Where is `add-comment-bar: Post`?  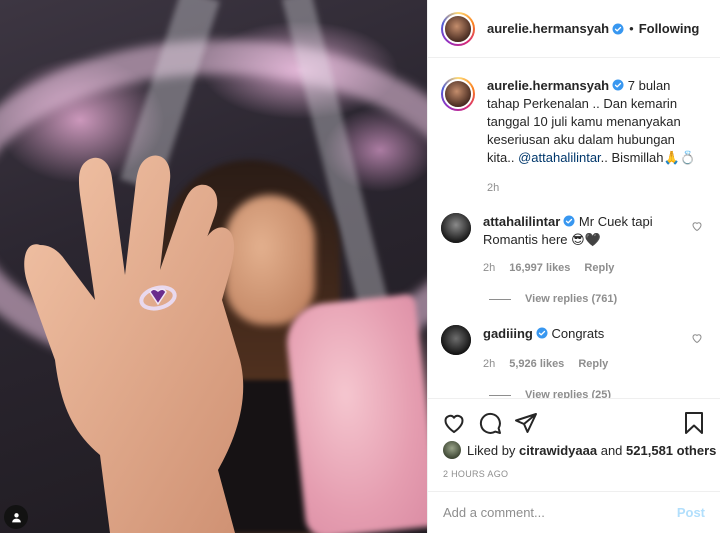
add-comment-bar: Post is located at coordinates (574, 512).